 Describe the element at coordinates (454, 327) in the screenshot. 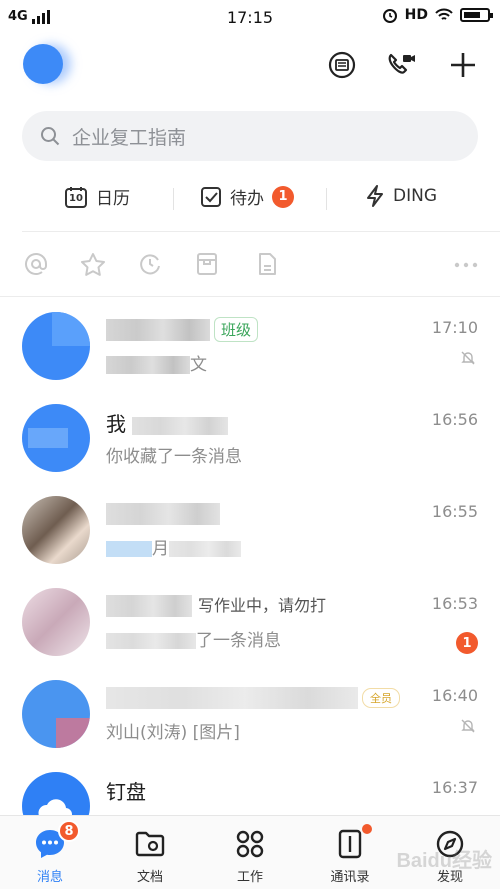

I see `conversation-time: 17:10` at that location.